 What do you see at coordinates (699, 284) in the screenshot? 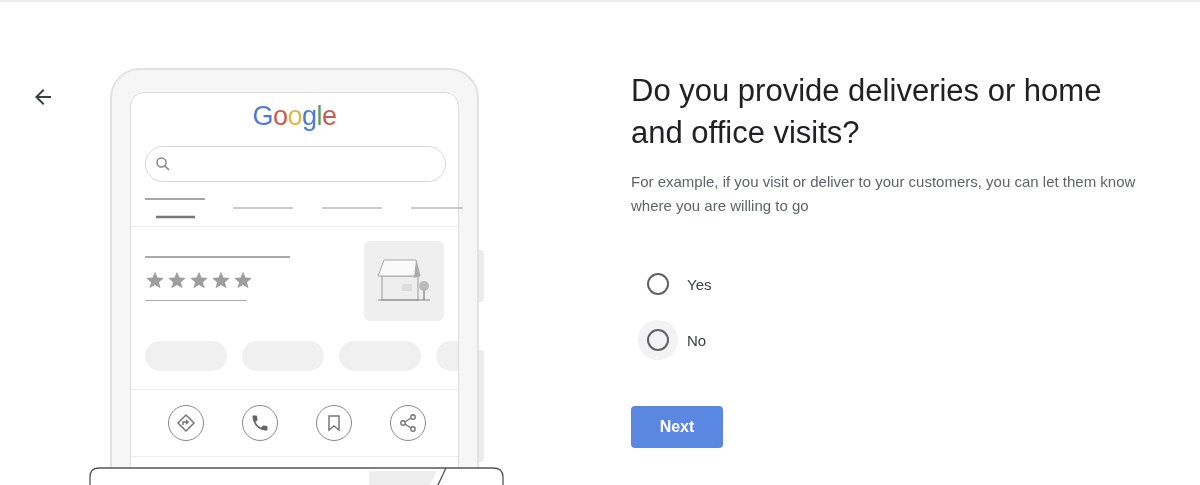
I see `option-label: Yes` at bounding box center [699, 284].